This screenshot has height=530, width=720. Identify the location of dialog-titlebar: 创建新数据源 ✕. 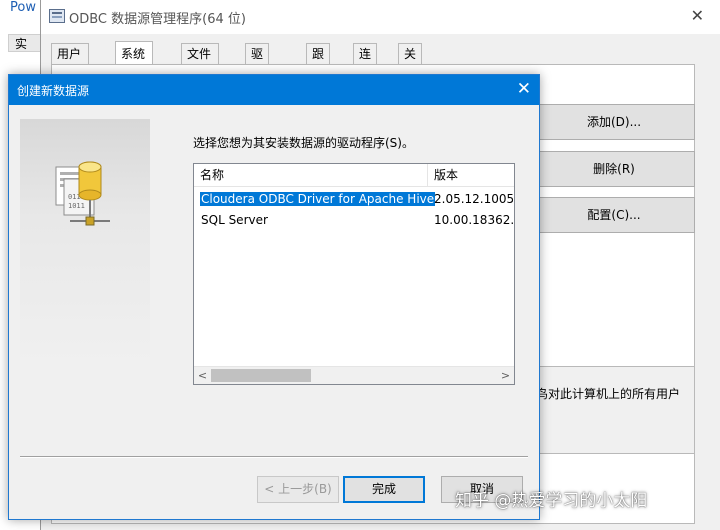
(274, 90).